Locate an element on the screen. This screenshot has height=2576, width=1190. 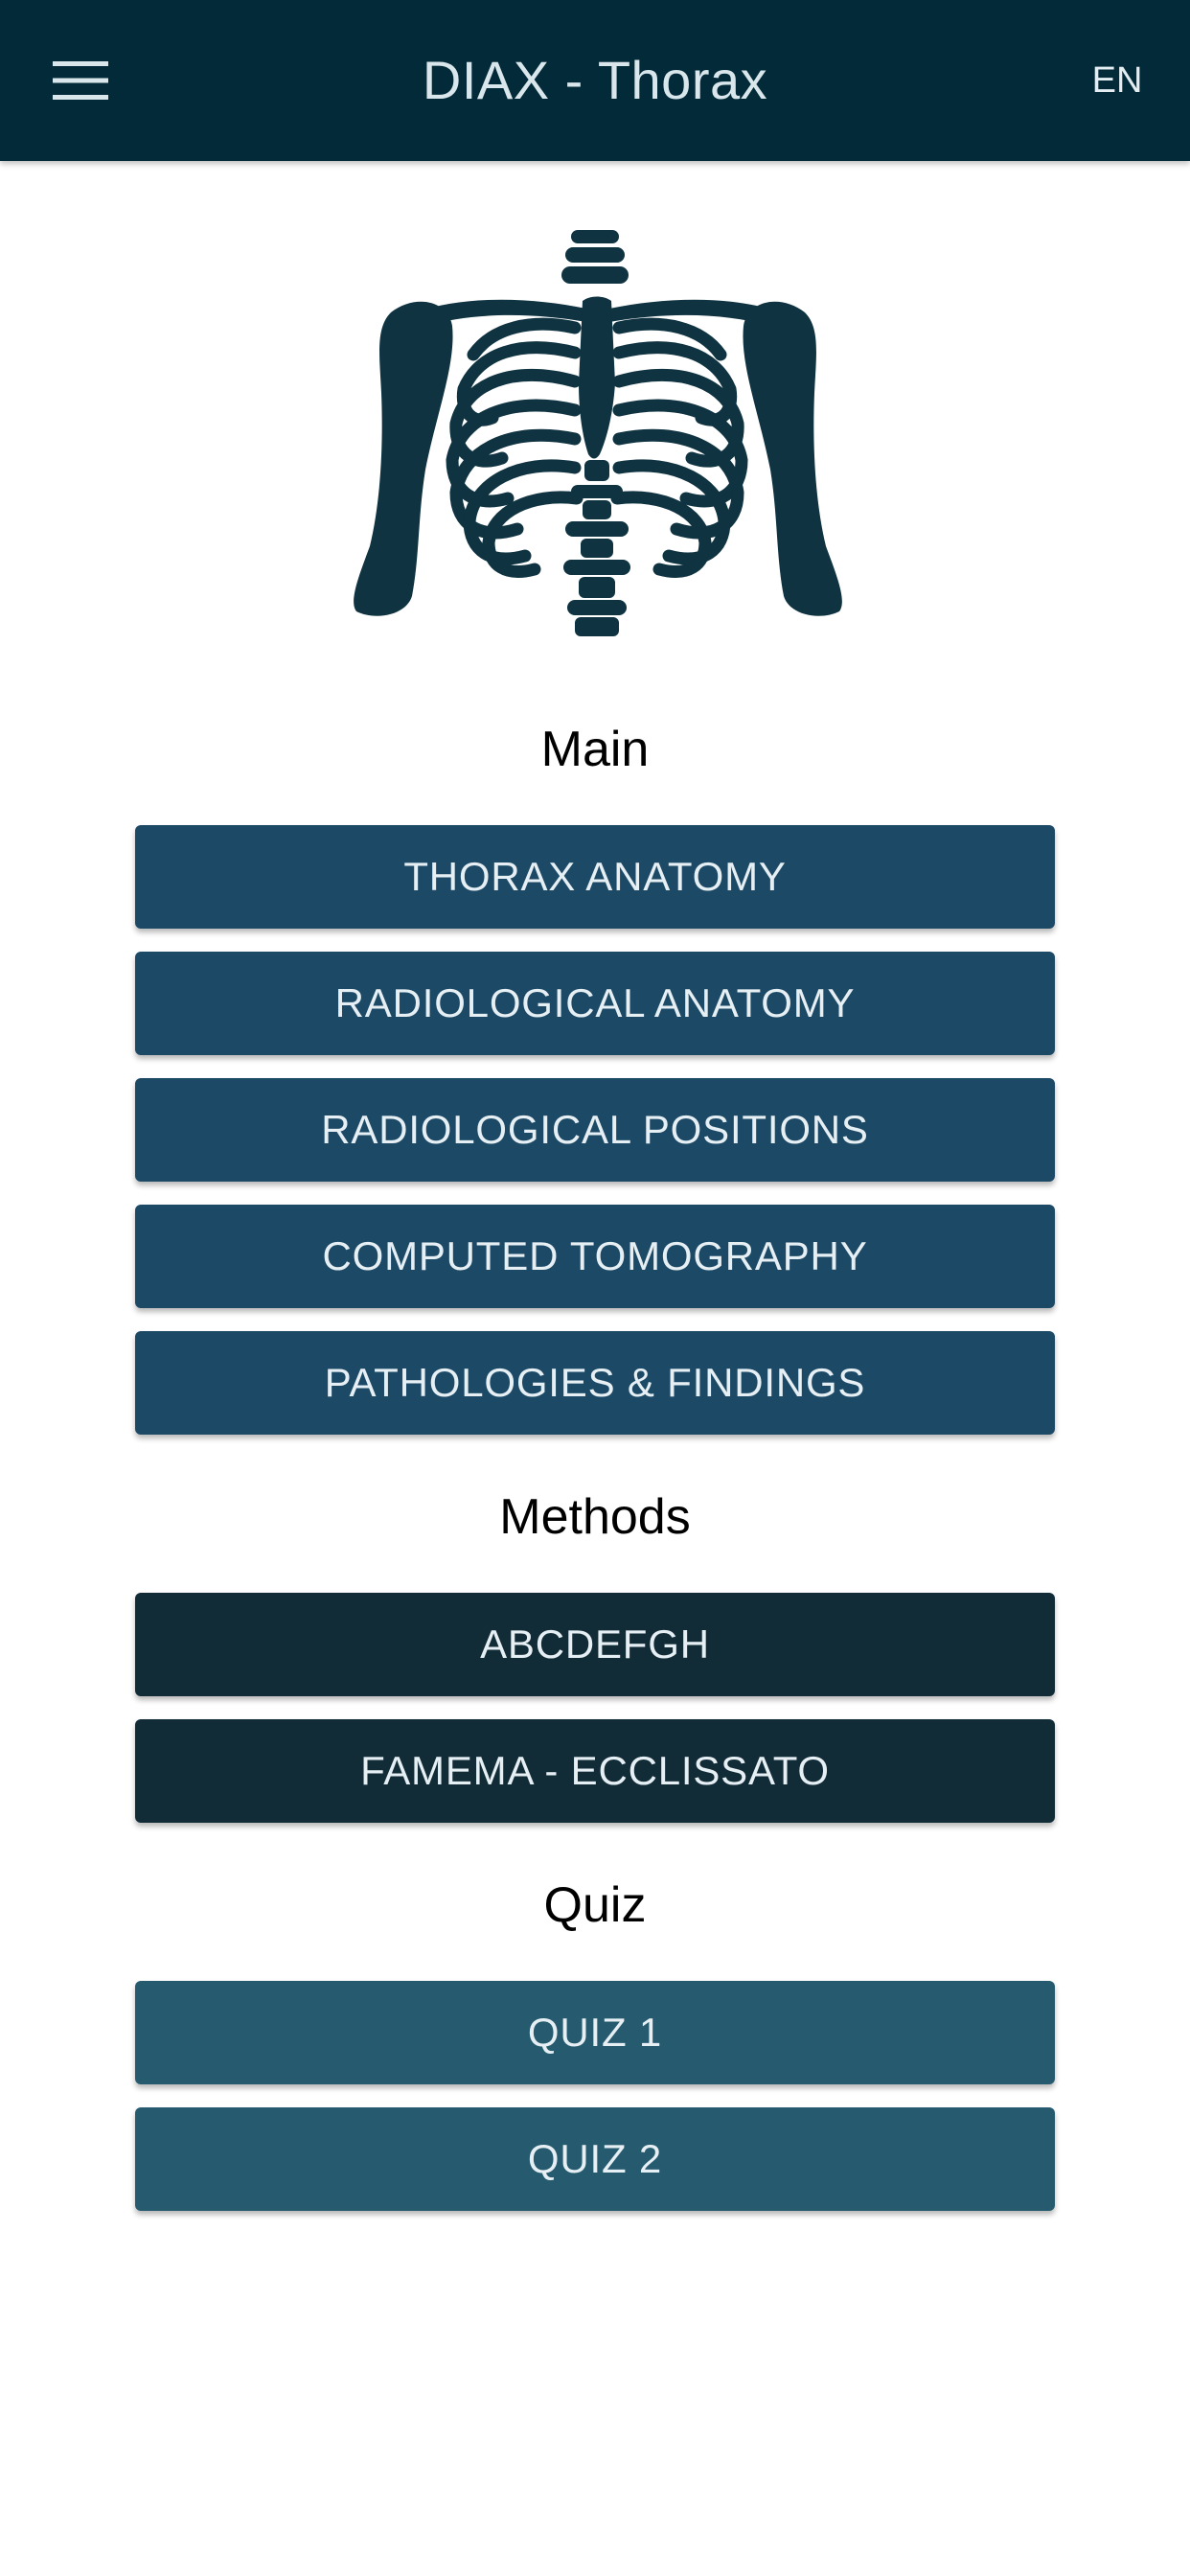
app-bar: DIAX - Thorax EN is located at coordinates (595, 80).